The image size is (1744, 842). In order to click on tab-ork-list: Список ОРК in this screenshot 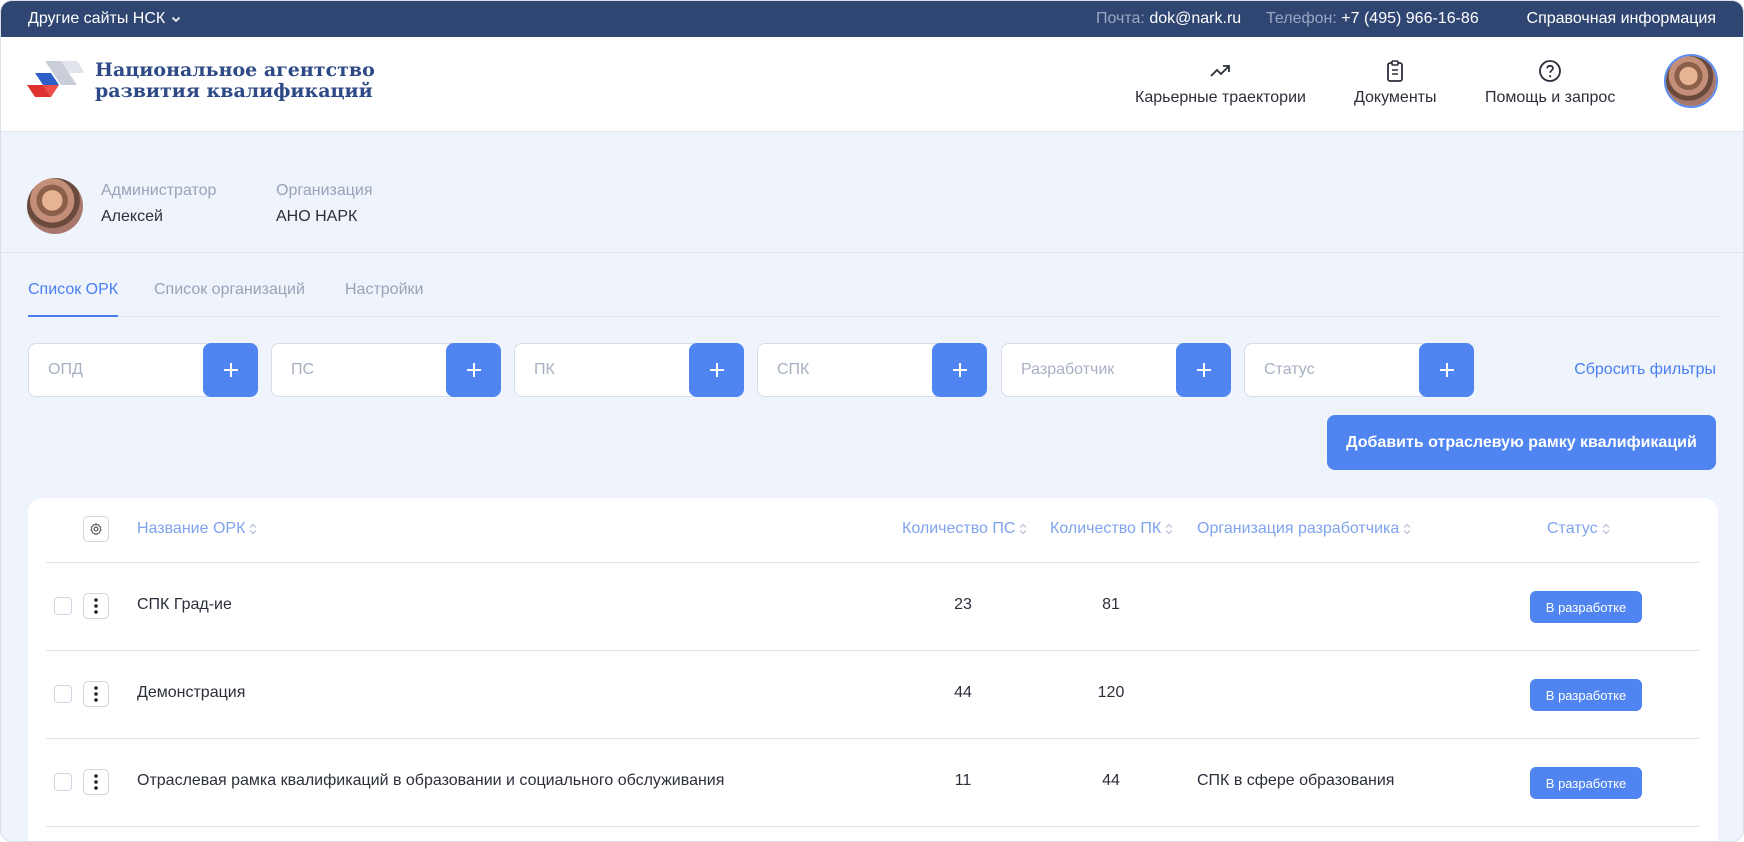, I will do `click(73, 299)`.